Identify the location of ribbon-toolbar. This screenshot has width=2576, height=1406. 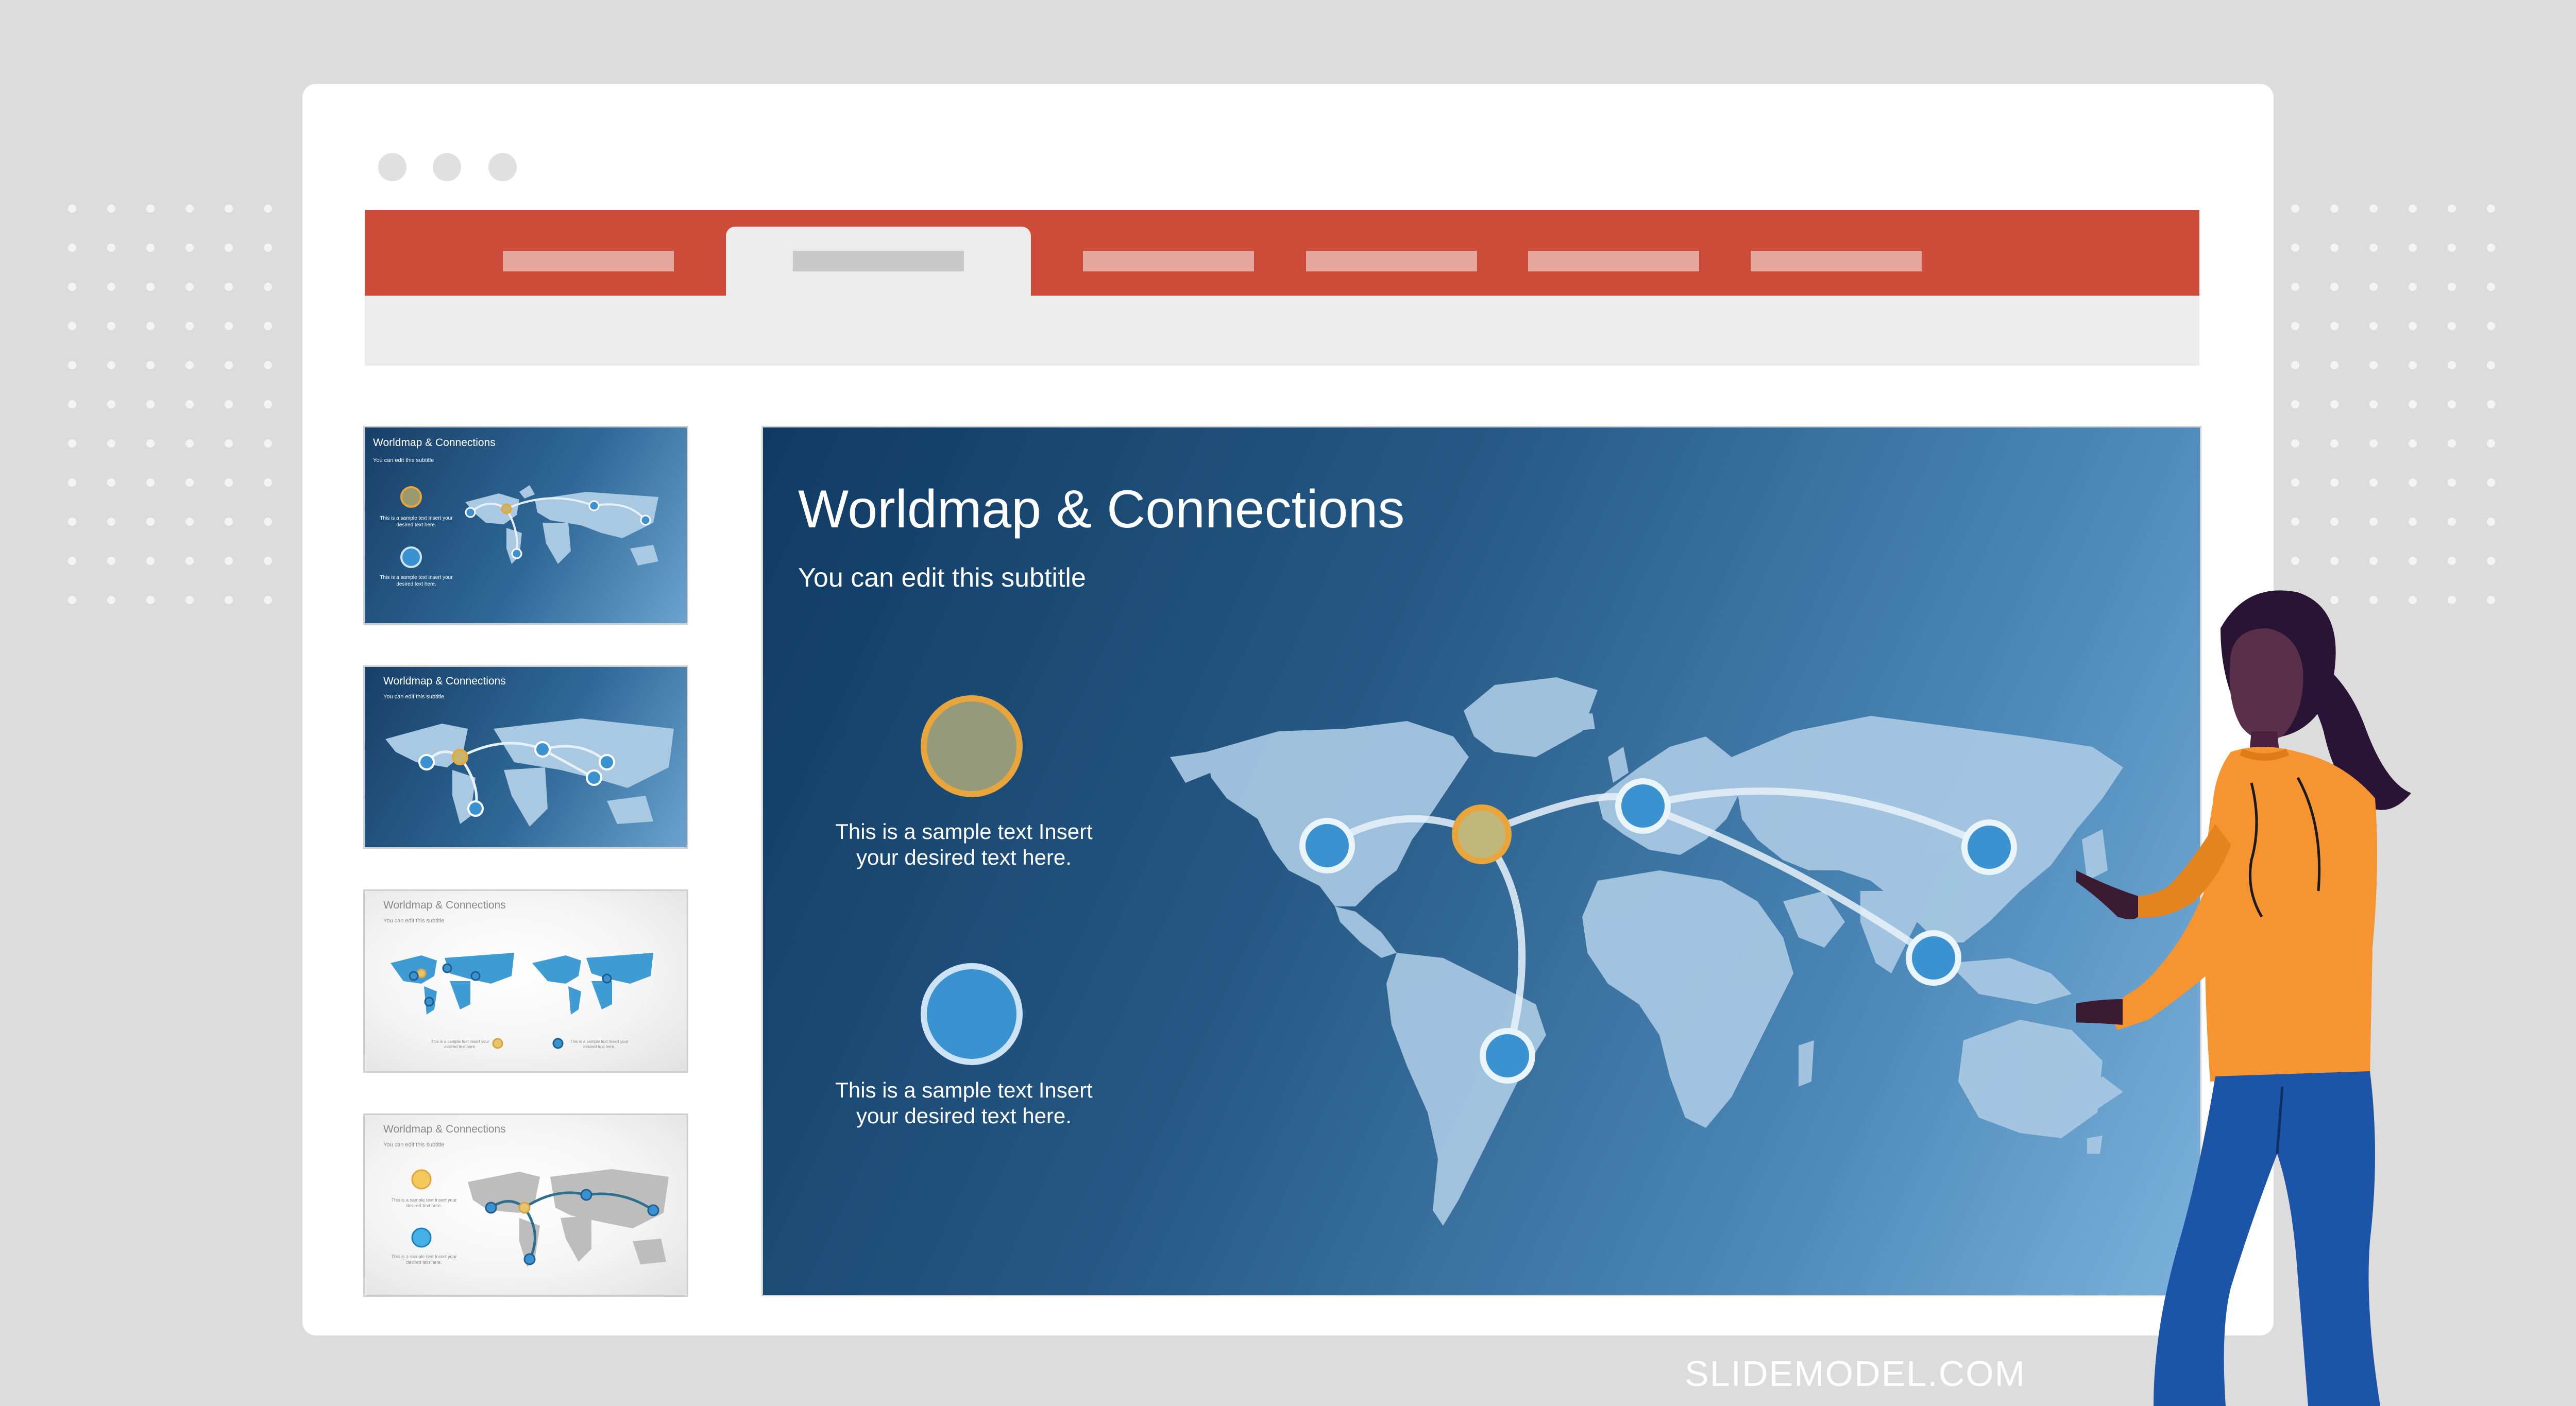
(1282, 331).